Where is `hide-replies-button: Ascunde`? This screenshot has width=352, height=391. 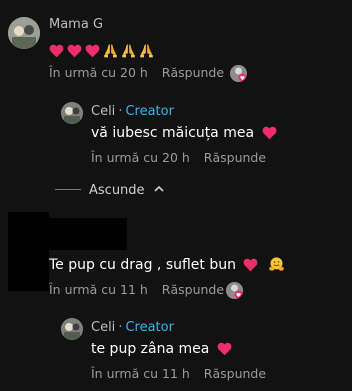 hide-replies-button: Ascunde is located at coordinates (109, 191).